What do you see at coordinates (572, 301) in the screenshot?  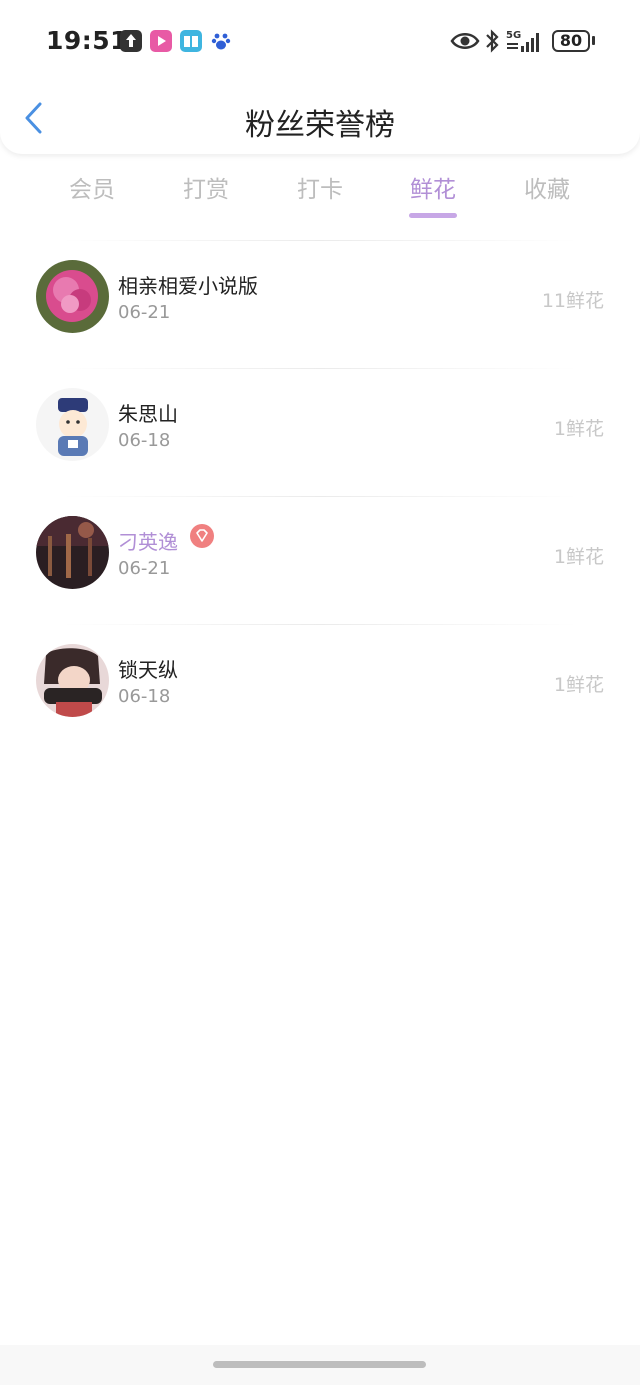 I see `flower-count: 11鲜花` at bounding box center [572, 301].